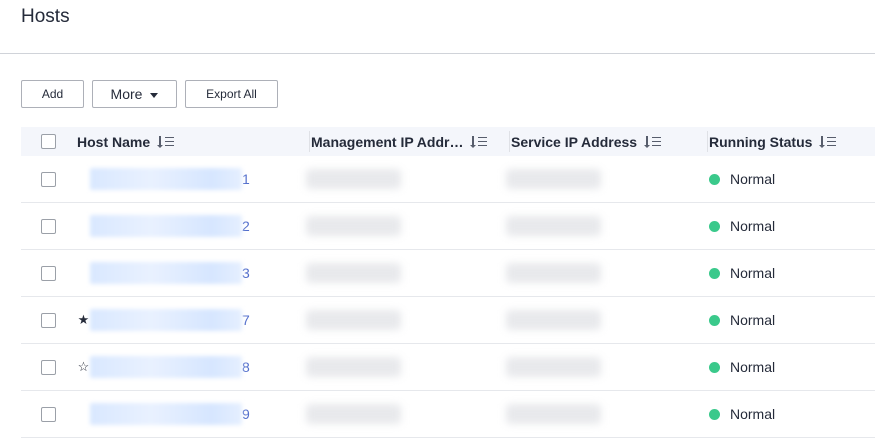 The image size is (875, 438). I want to click on star-filled-icon: ★, so click(83, 320).